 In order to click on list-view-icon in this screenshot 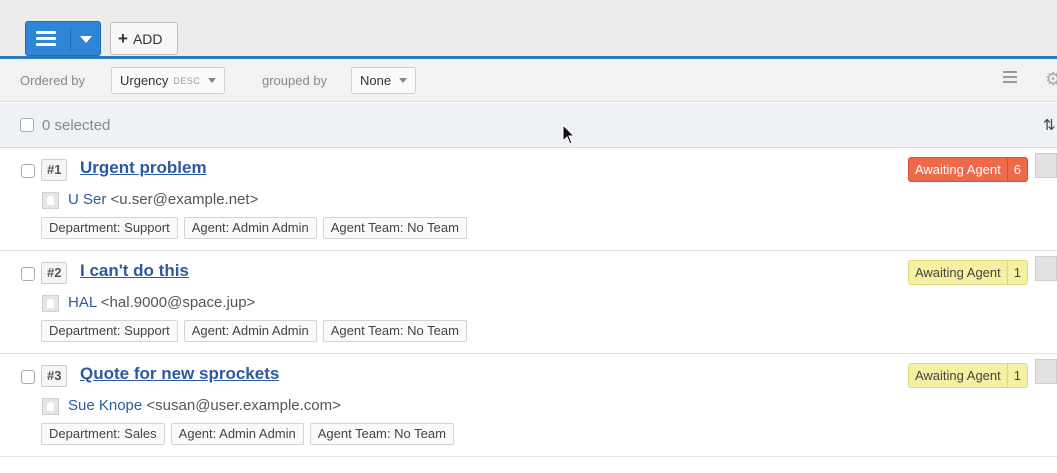, I will do `click(1008, 79)`.